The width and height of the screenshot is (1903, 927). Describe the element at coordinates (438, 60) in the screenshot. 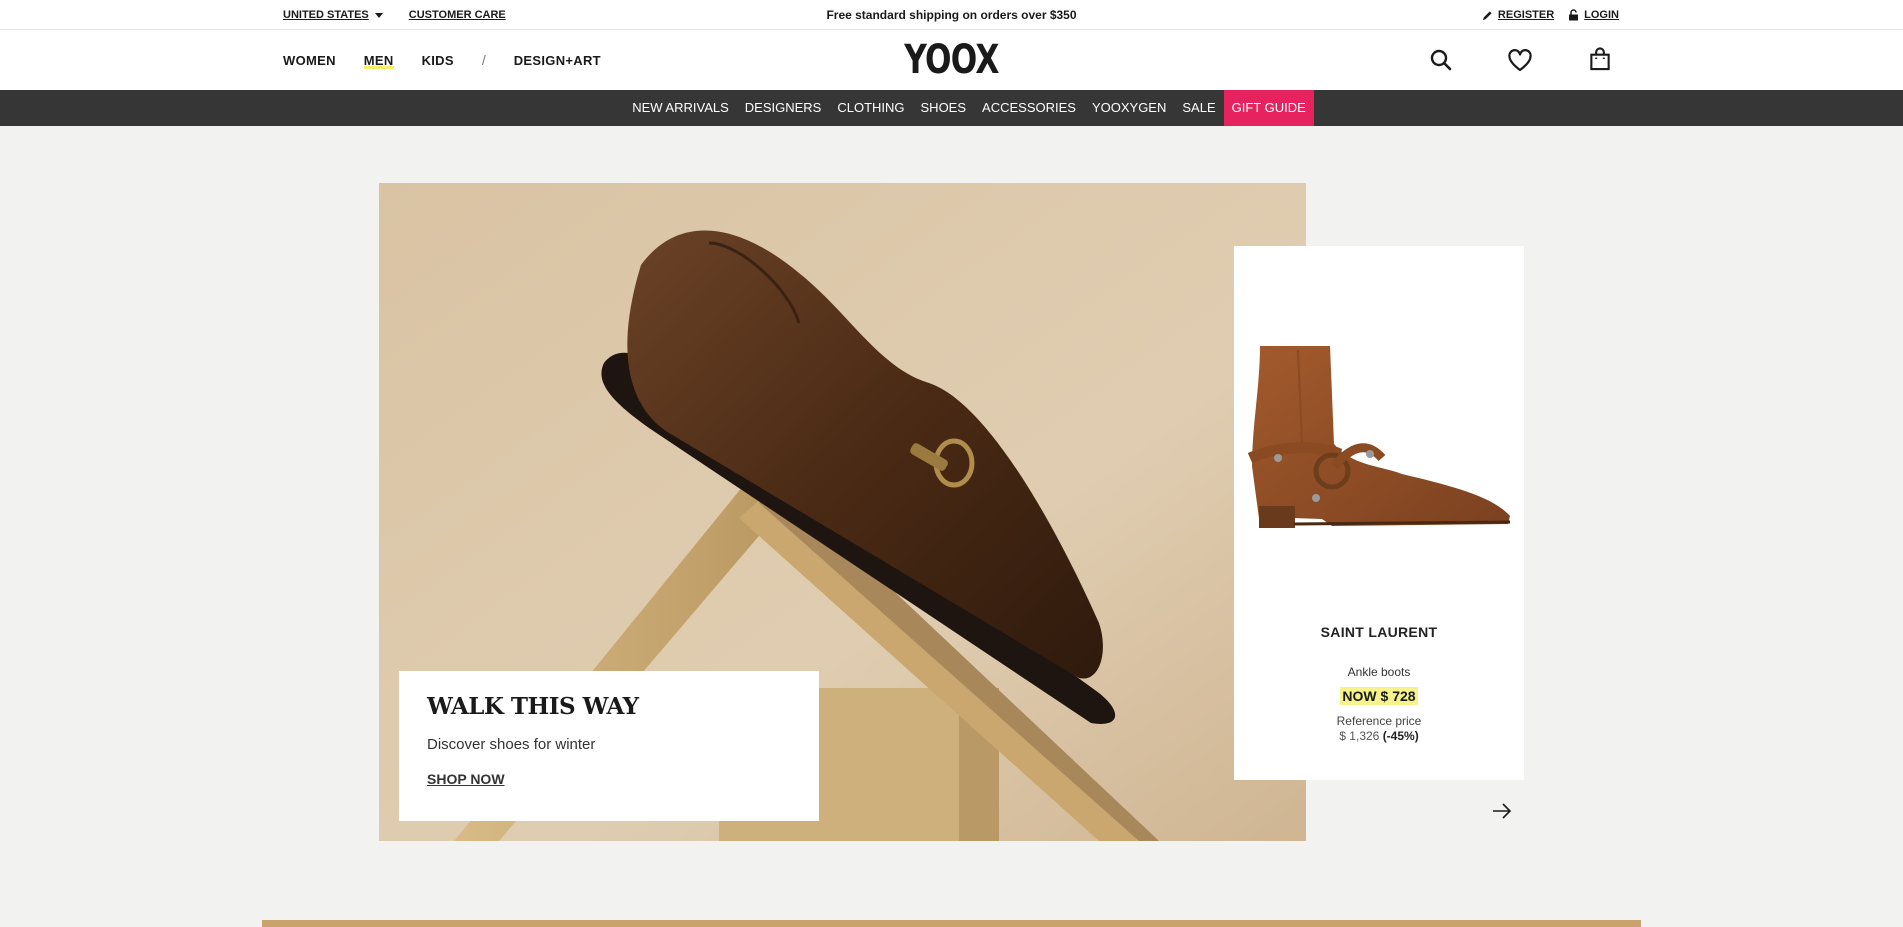

I see `gender-kids: KIDS` at that location.